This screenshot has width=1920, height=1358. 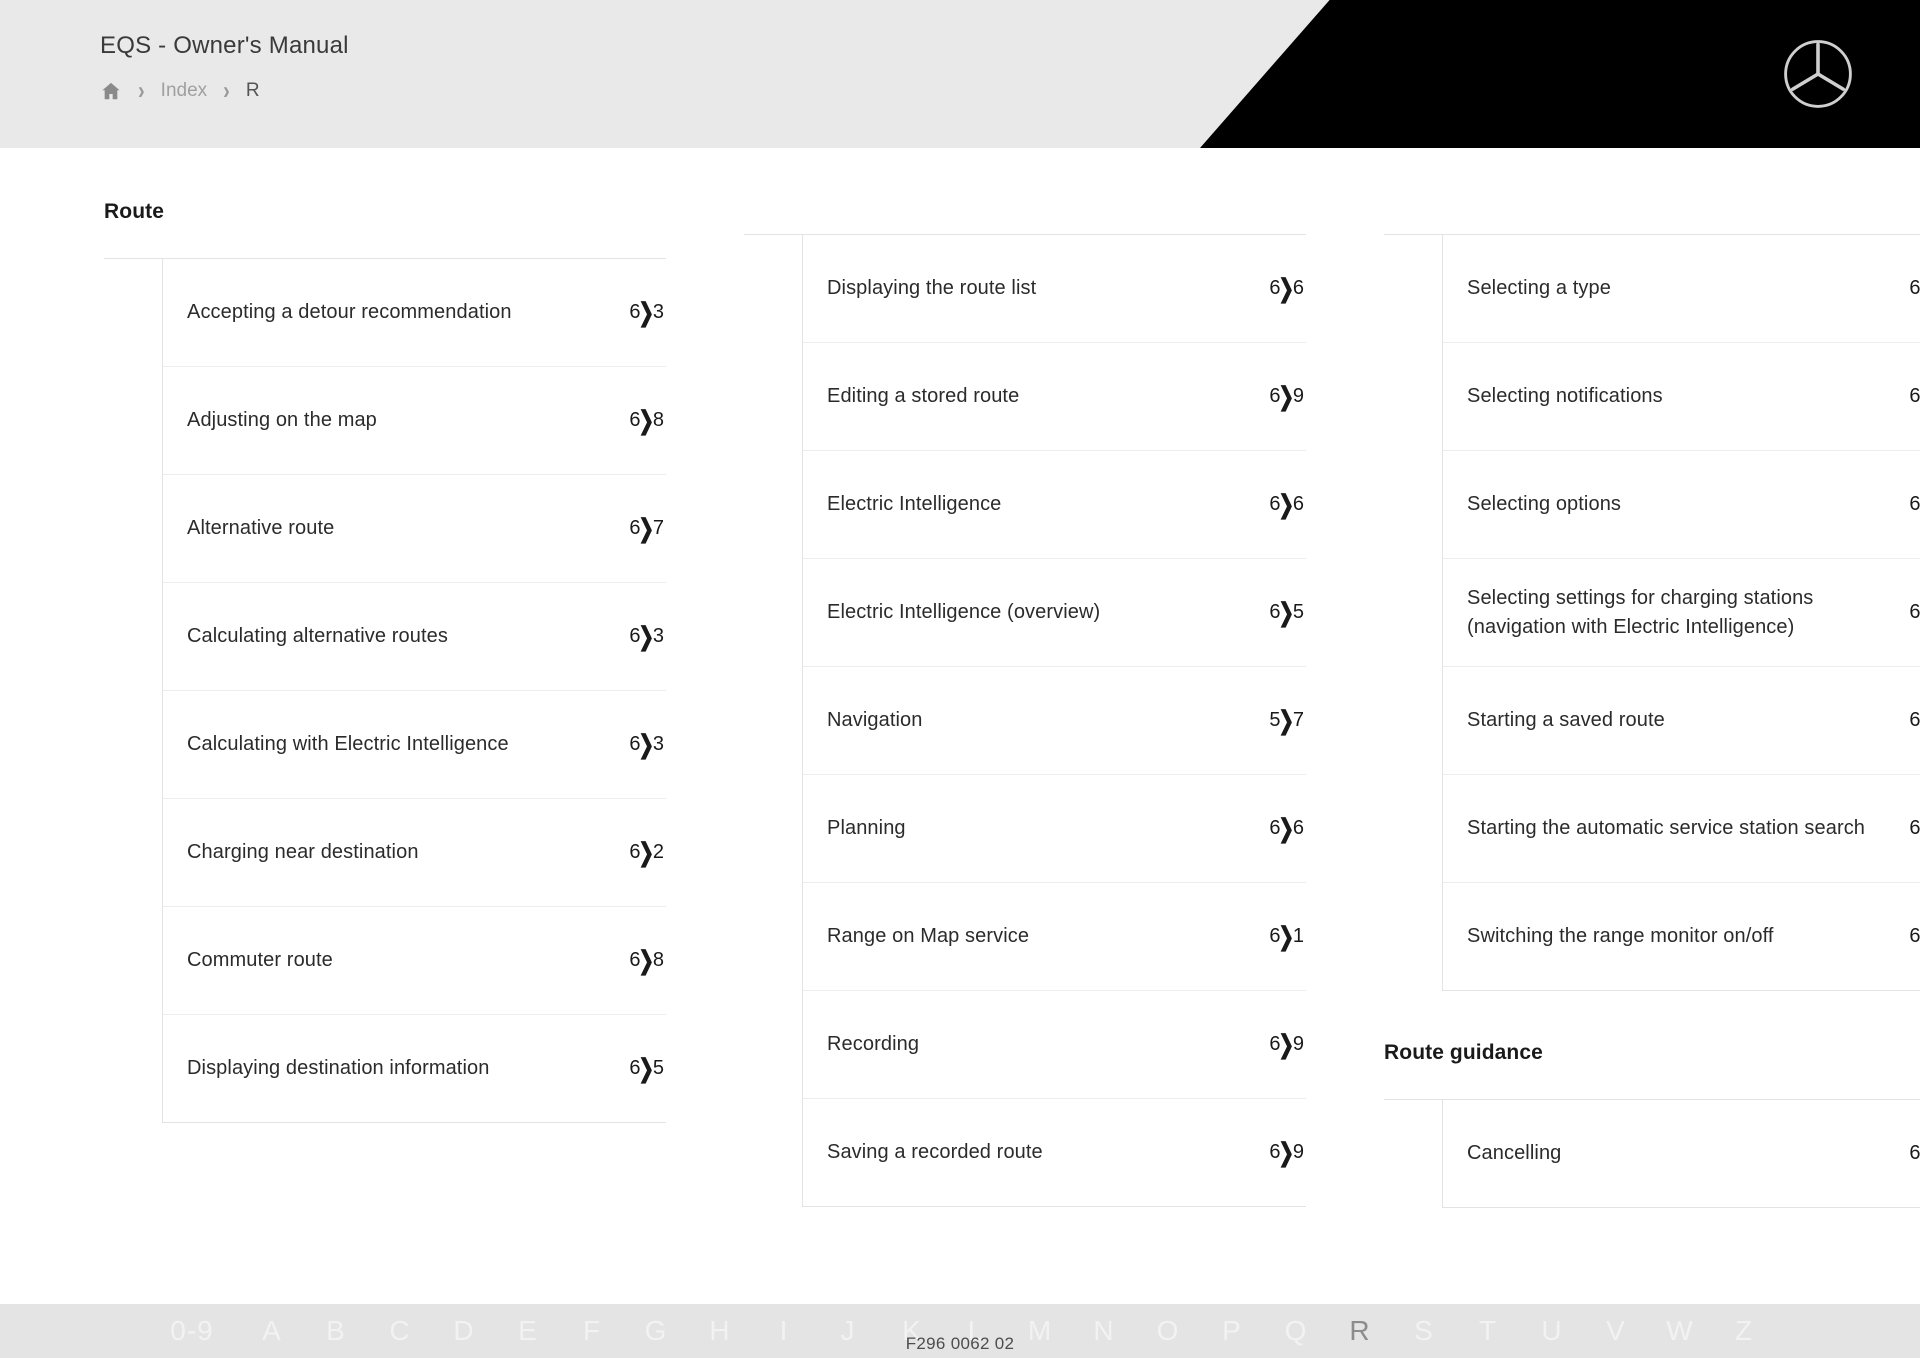 I want to click on index-entry: Switching the range monitor on/off 6❯8, so click(x=1681, y=937).